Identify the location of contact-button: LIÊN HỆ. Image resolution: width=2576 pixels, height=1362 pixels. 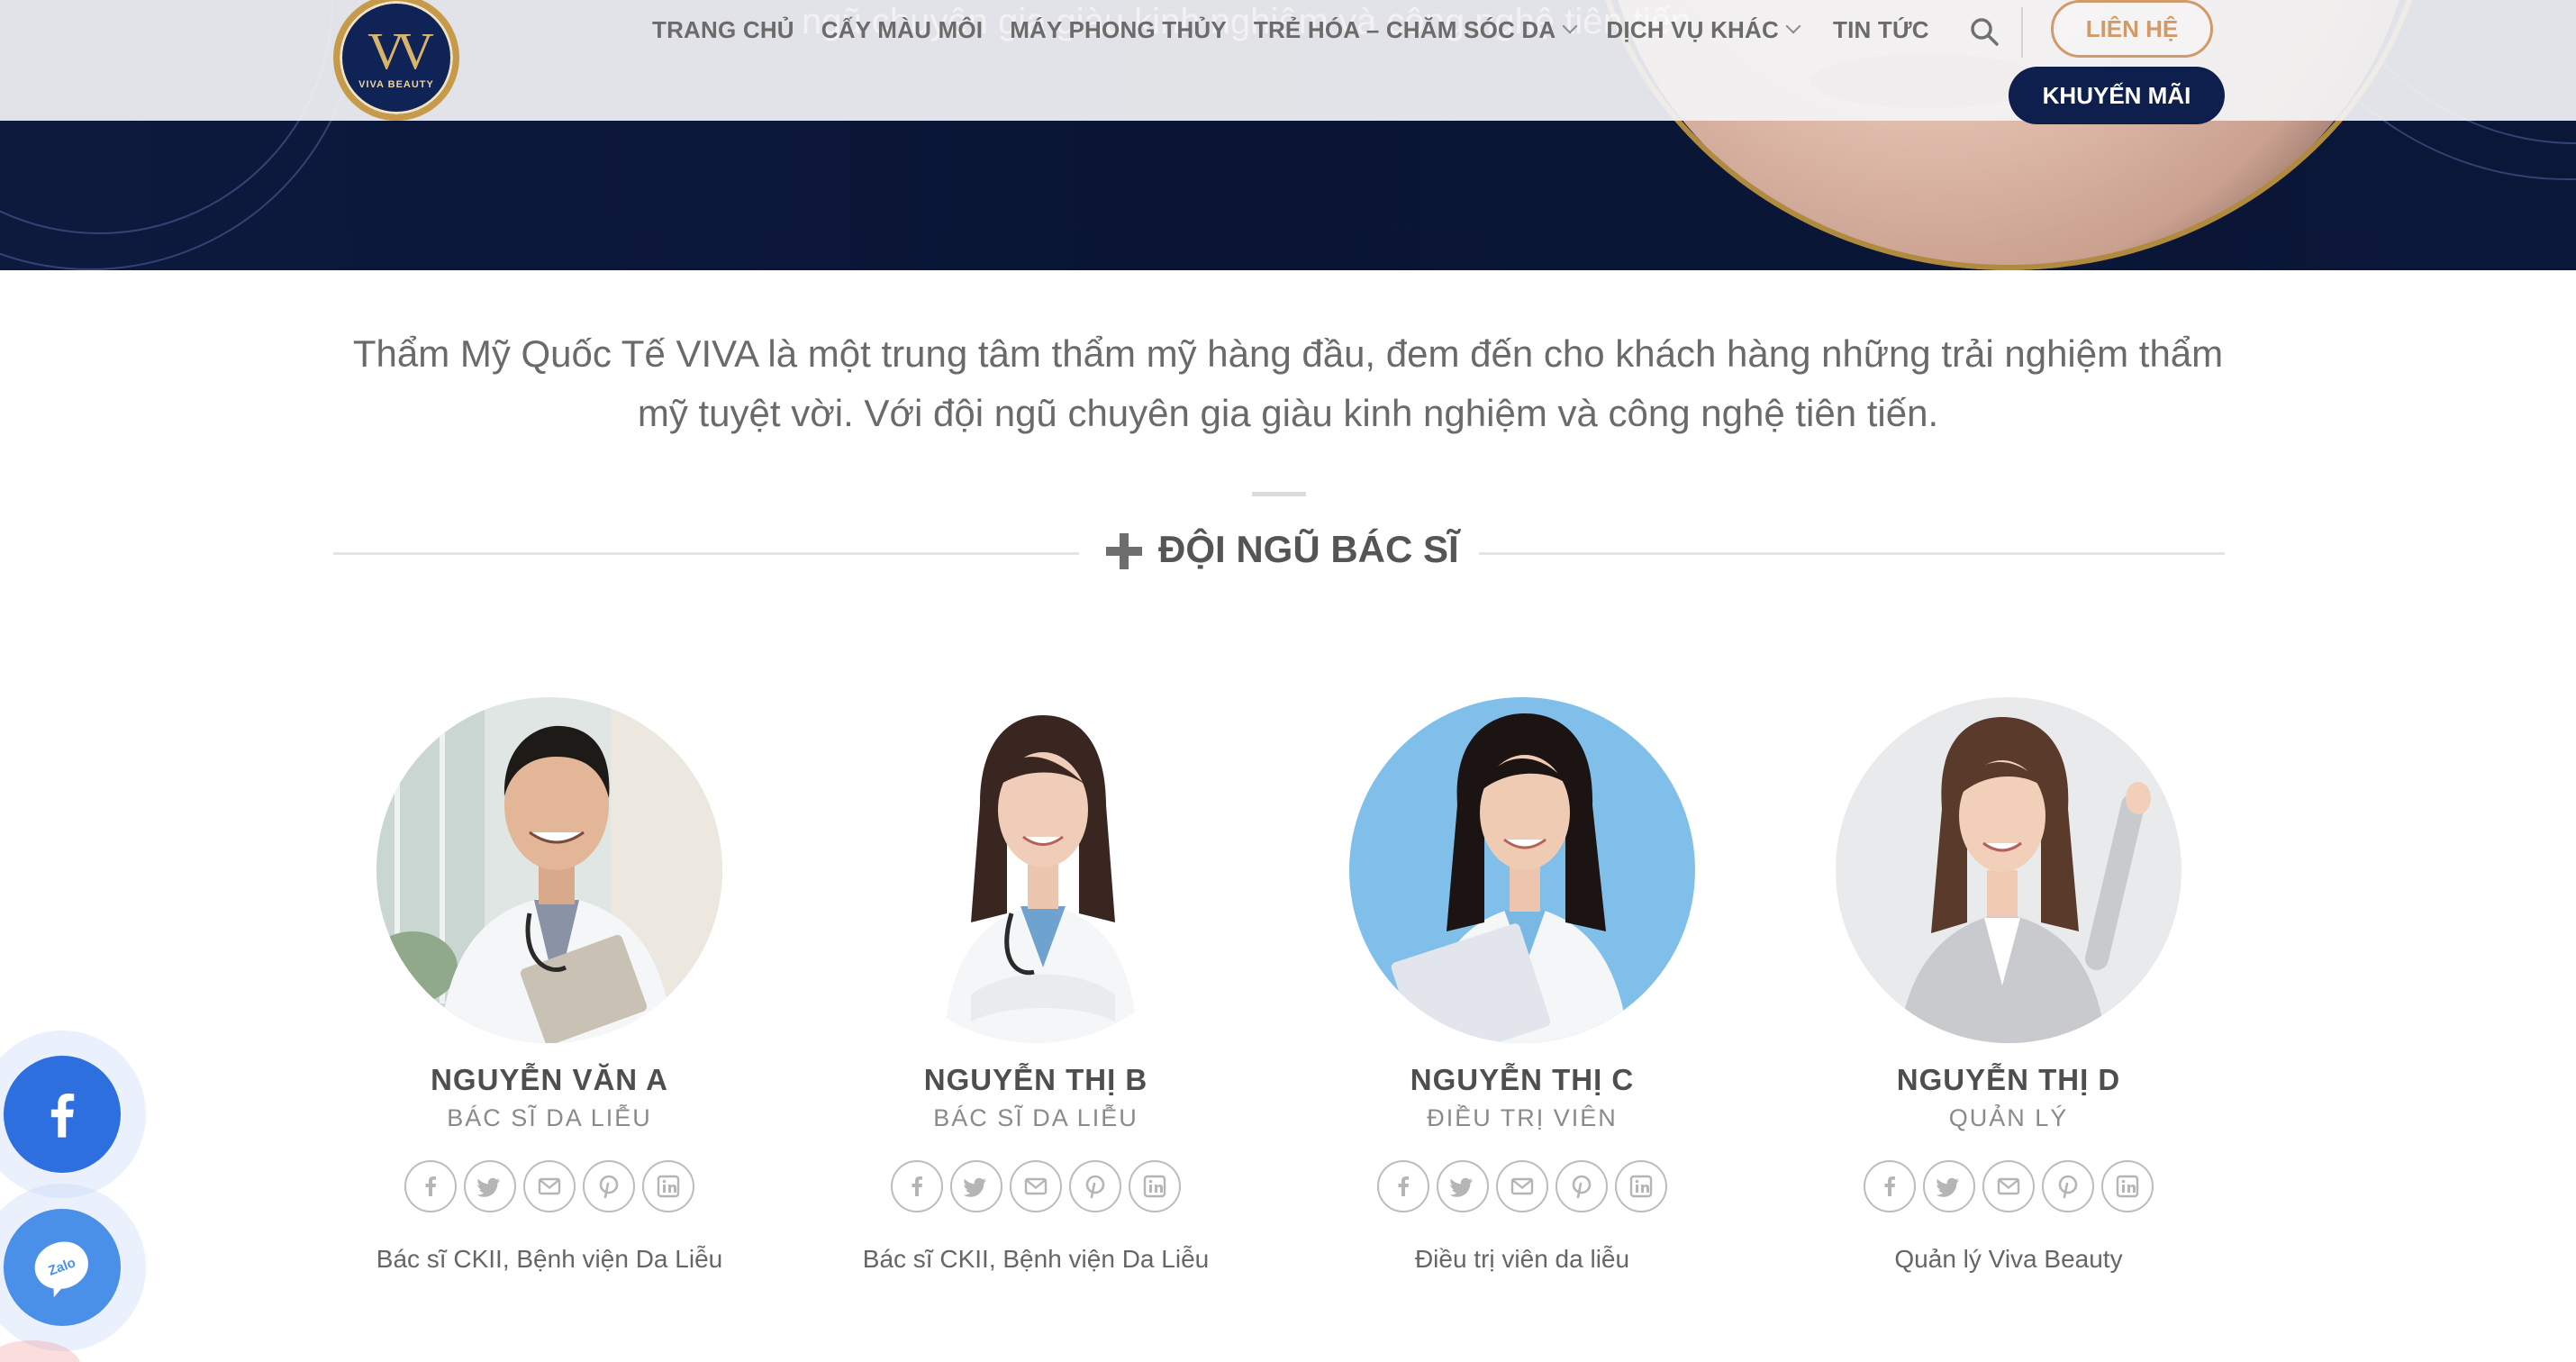
(2132, 29).